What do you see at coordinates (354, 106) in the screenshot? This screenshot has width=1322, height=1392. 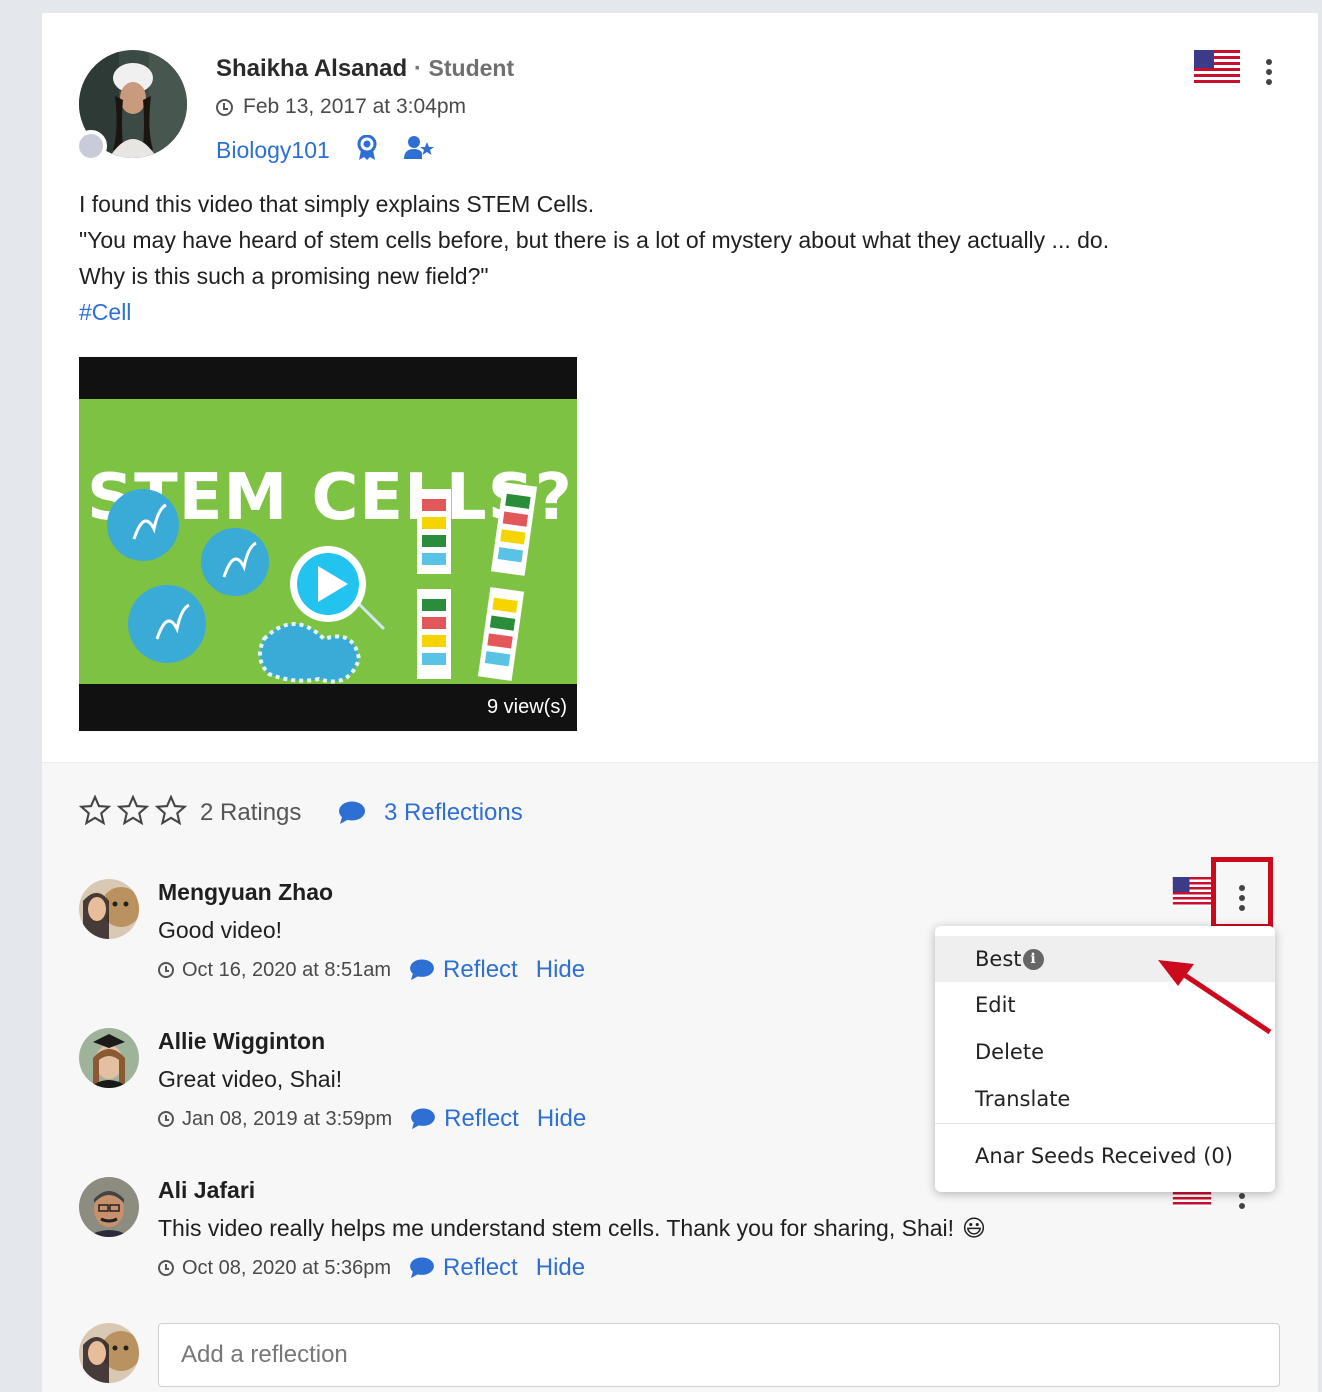 I see `post-timestamp-text: Feb 13, 2017 at 3:04pm` at bounding box center [354, 106].